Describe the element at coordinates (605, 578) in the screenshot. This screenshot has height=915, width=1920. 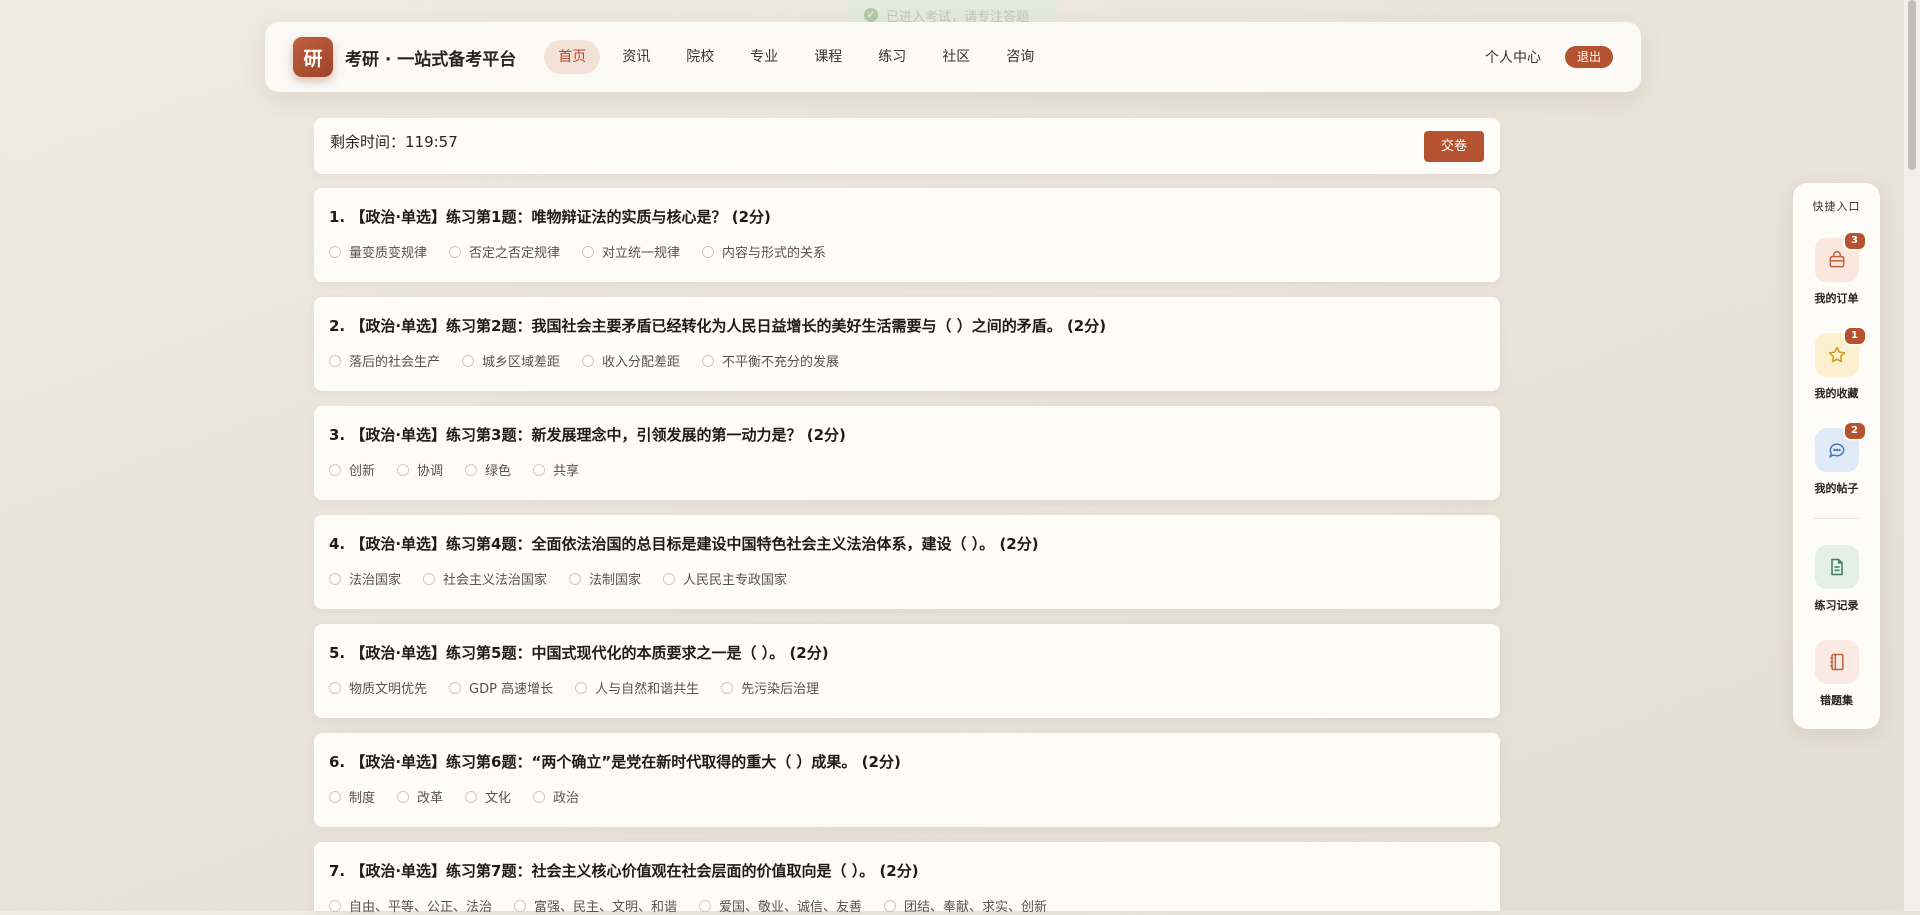
I see `option-item: 法制国家` at that location.